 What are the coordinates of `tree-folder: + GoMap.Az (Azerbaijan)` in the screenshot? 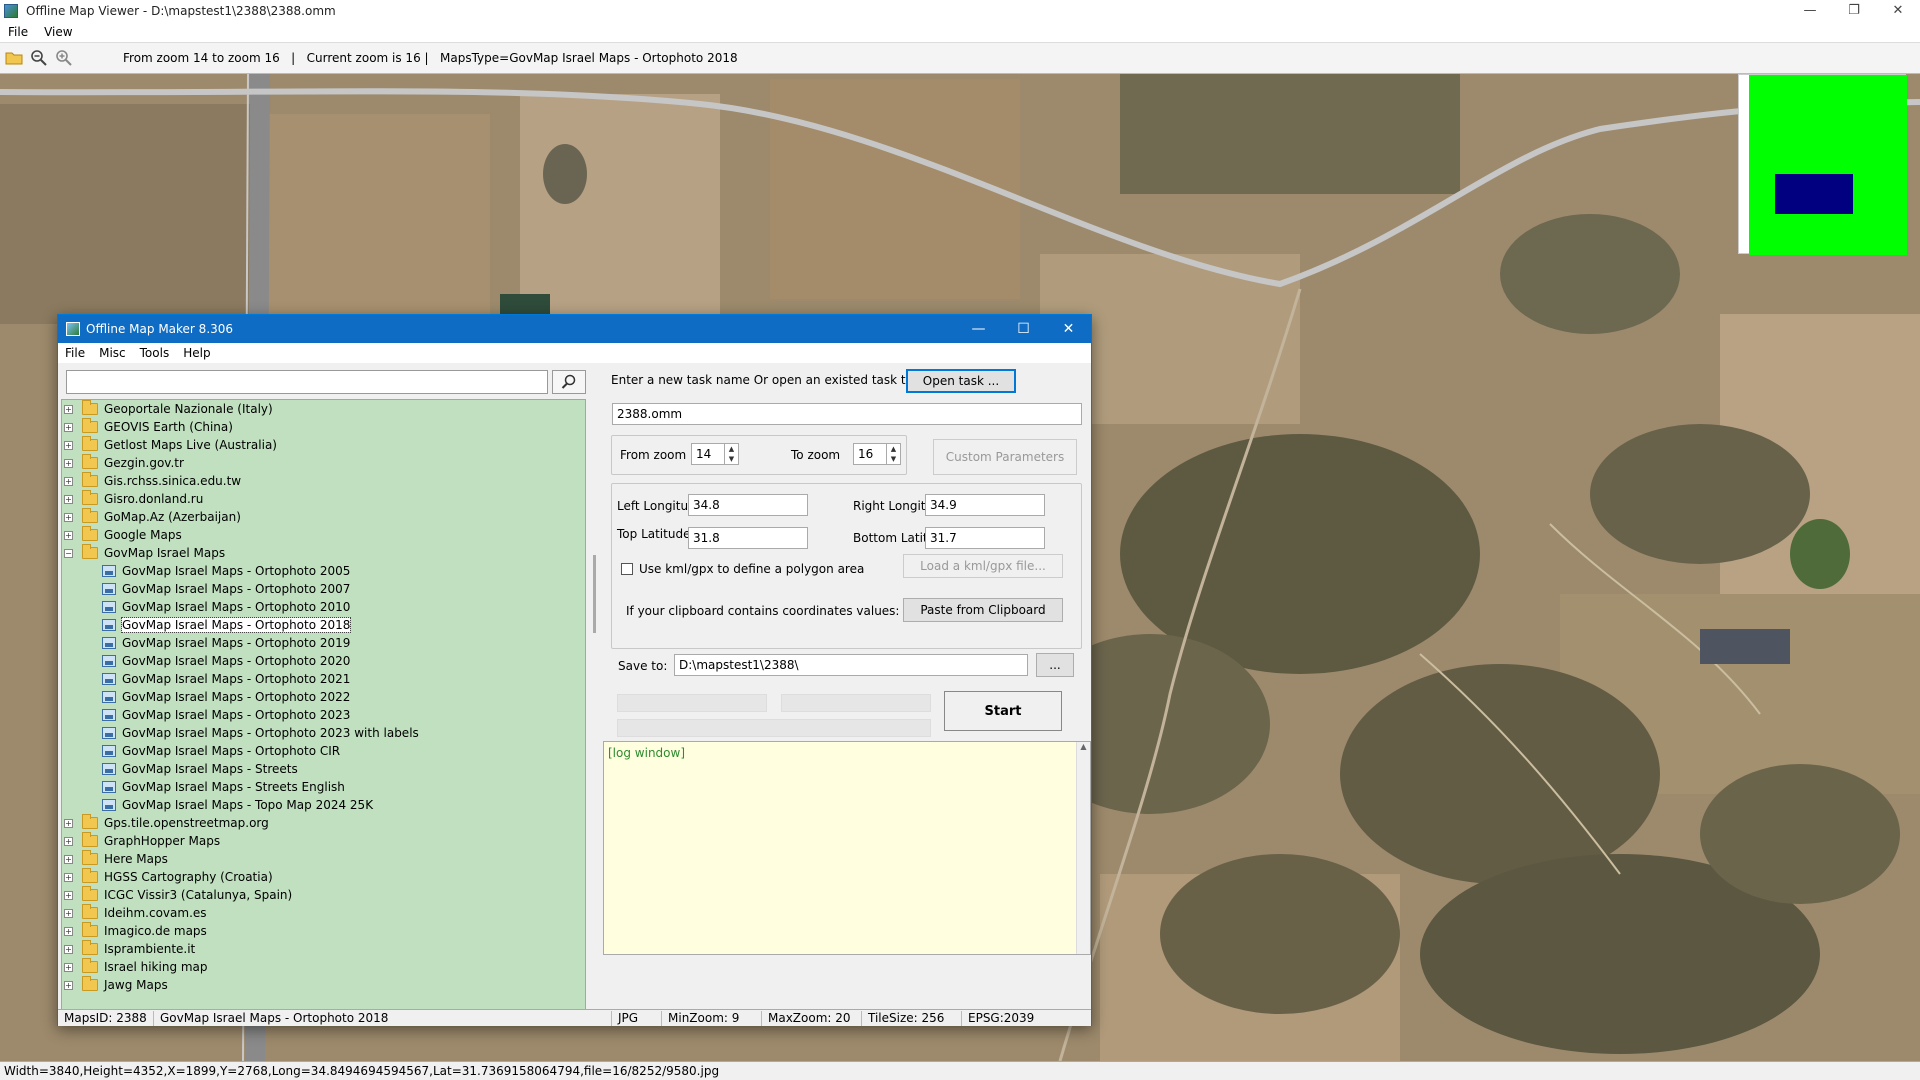 It's located at (323, 517).